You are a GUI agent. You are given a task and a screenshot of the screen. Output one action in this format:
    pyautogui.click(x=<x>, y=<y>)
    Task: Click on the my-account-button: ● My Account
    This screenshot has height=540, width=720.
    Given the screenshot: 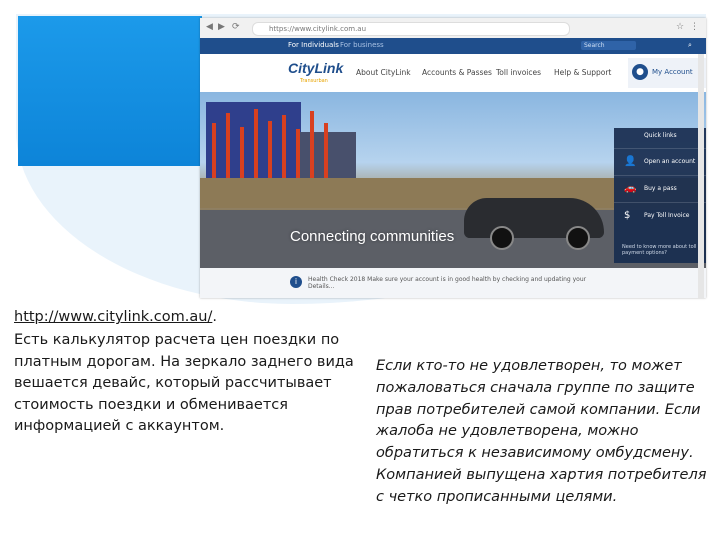 What is the action you would take?
    pyautogui.click(x=667, y=73)
    